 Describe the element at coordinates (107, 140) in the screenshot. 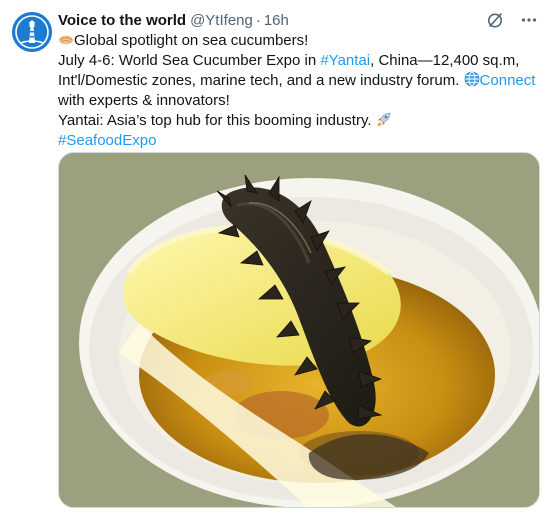

I see `hashtag-seafoodexpo-link: #SeafoodExpo` at that location.